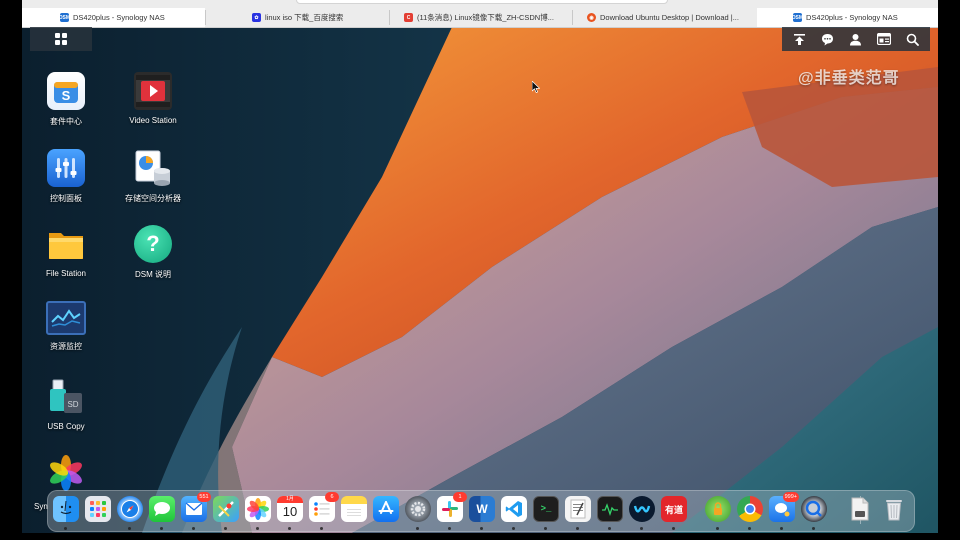 Image resolution: width=960 pixels, height=540 pixels. Describe the element at coordinates (204, 497) in the screenshot. I see `notification-badge: 551` at that location.